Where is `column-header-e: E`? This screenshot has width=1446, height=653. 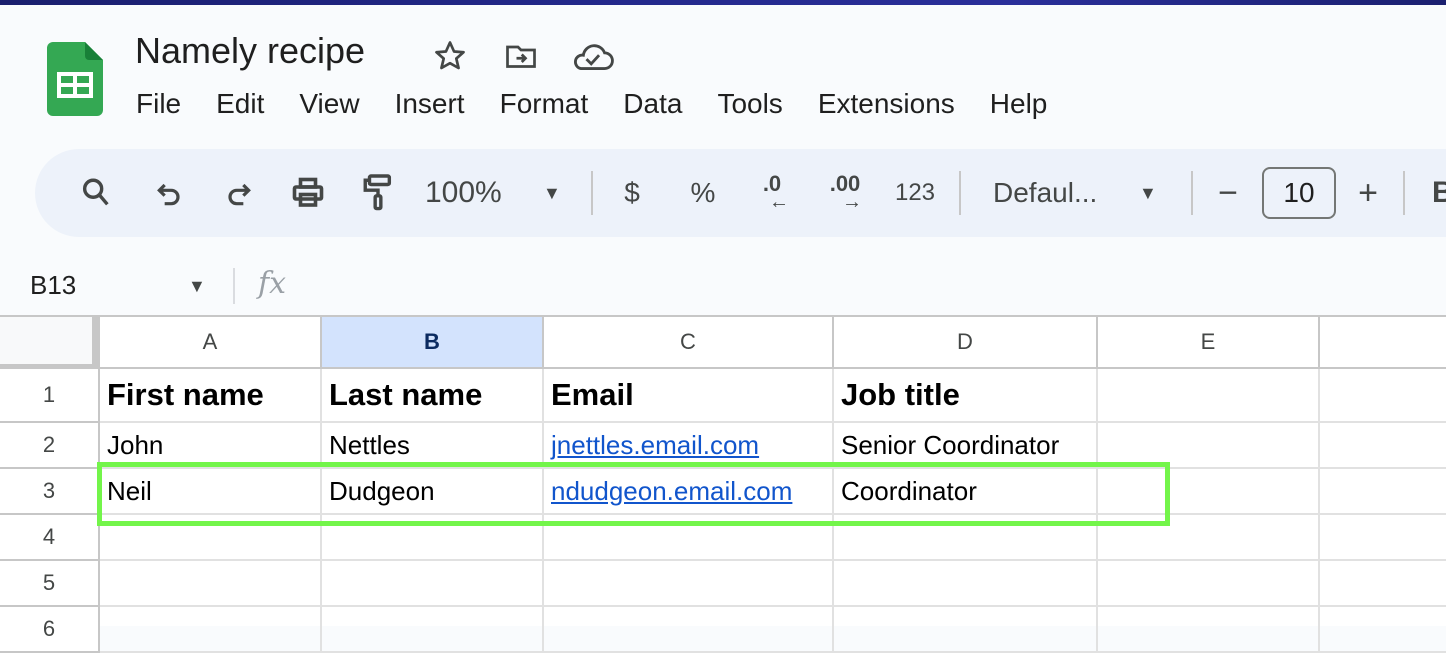 column-header-e: E is located at coordinates (1209, 343).